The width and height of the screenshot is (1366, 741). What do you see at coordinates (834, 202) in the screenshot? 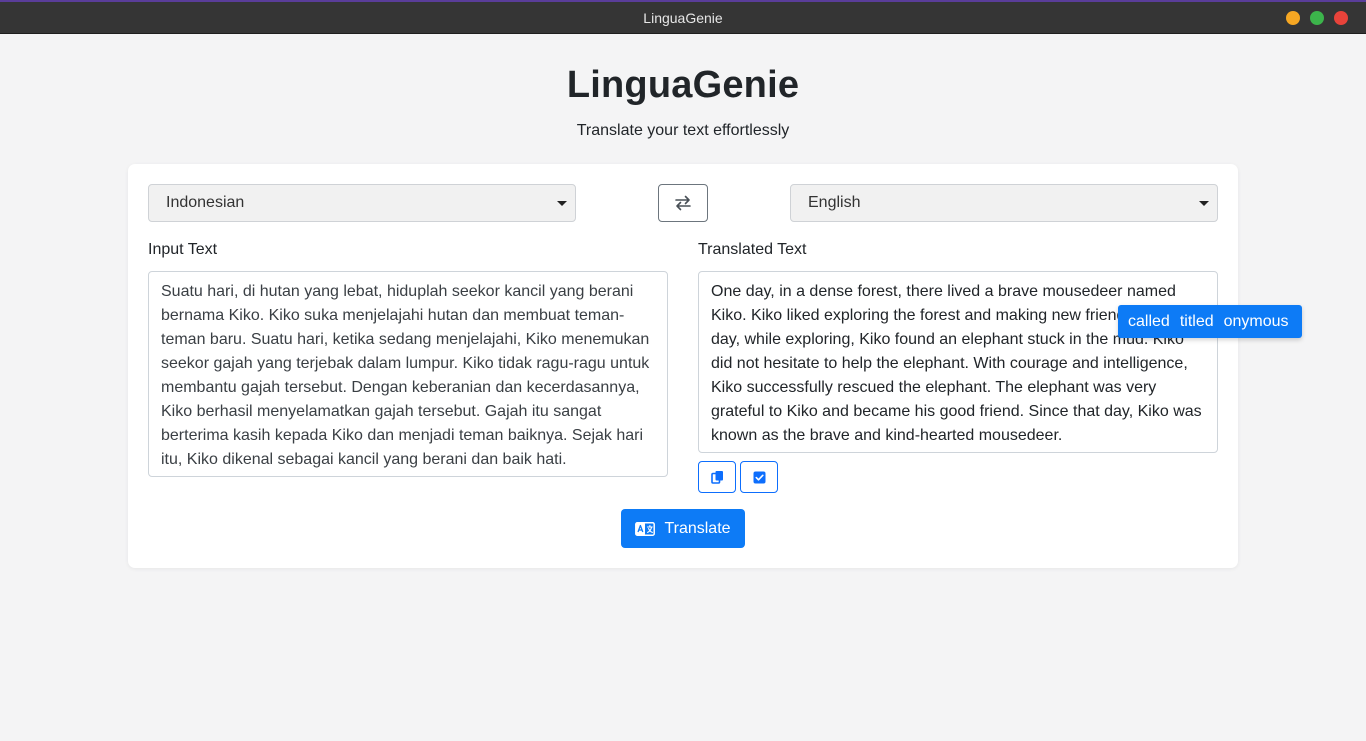
I see `target-language-value: English` at bounding box center [834, 202].